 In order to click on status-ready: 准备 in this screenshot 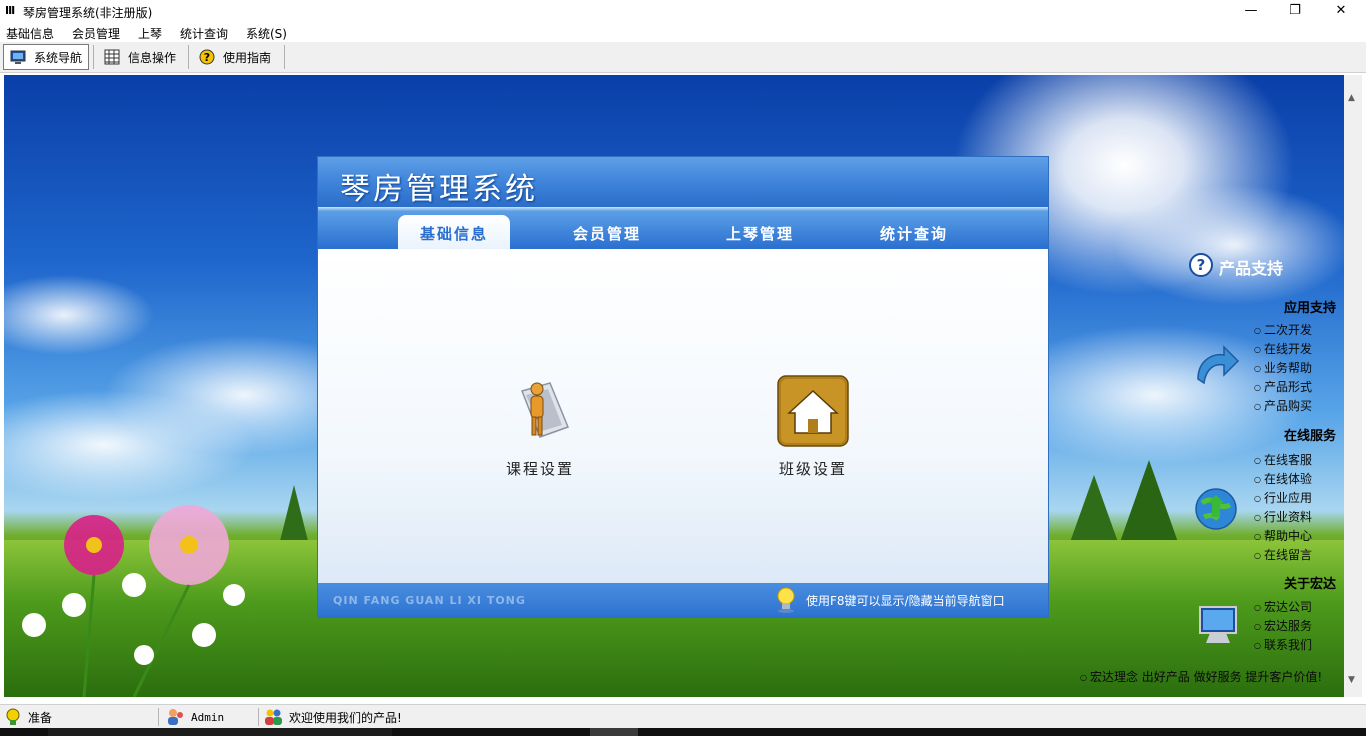, I will do `click(28, 717)`.